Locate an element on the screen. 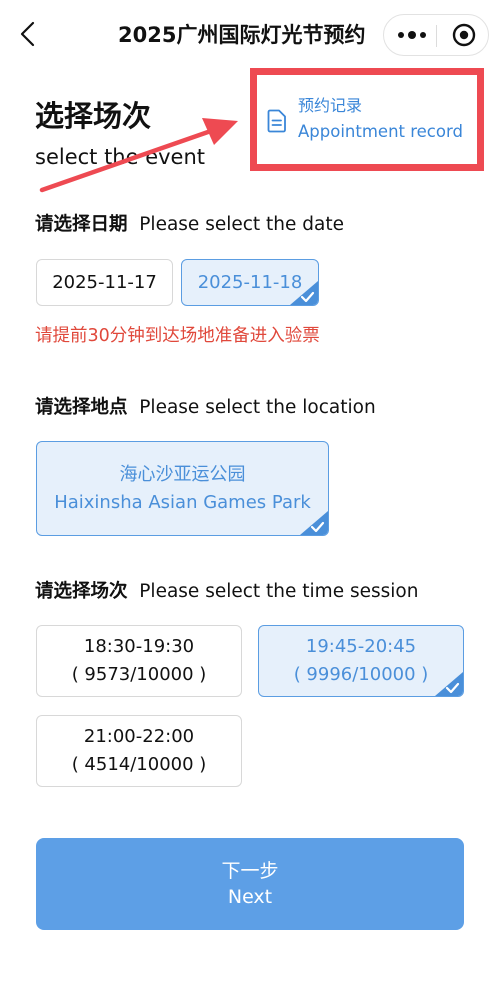 The image size is (500, 987). next-label-cn: 下一步 is located at coordinates (250, 871).